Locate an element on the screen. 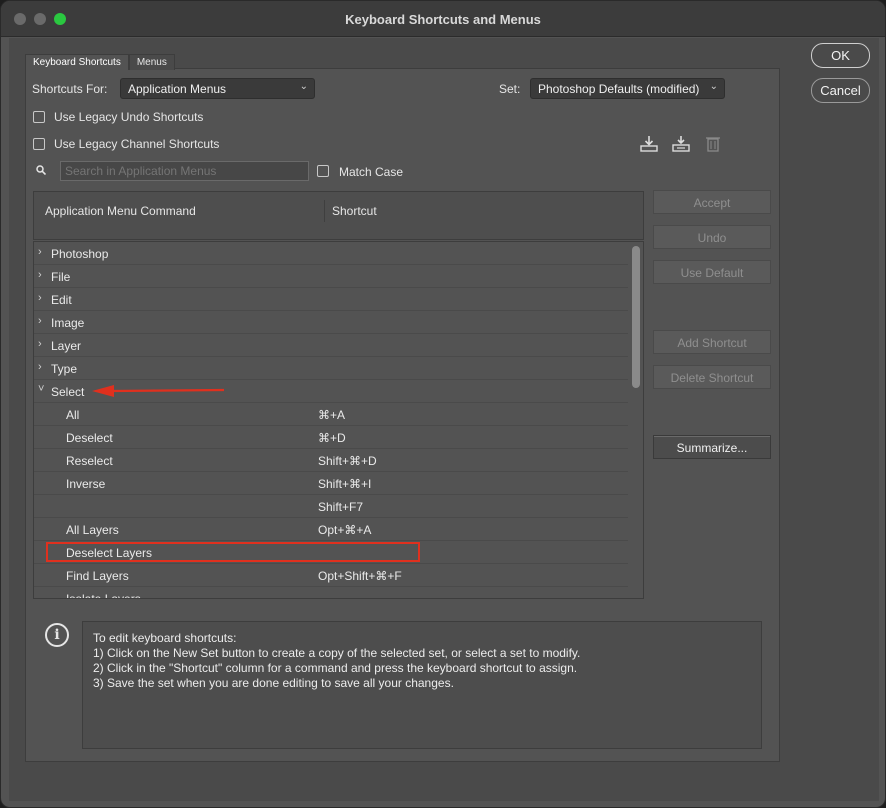 The image size is (886, 808). menu-group-row: › Edit is located at coordinates (331, 299).